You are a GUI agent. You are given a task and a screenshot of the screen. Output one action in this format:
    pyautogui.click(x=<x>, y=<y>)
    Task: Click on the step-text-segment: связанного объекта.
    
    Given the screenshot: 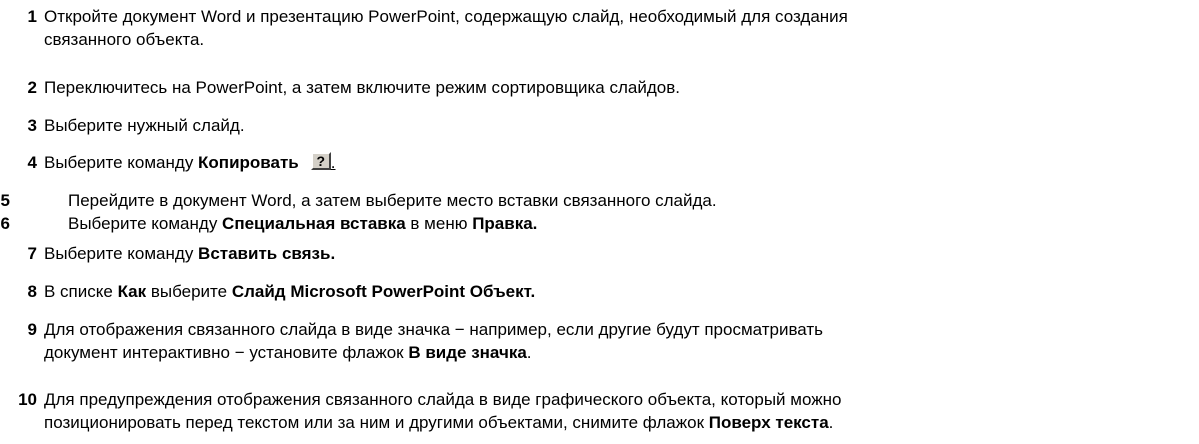 What is the action you would take?
    pyautogui.click(x=124, y=39)
    